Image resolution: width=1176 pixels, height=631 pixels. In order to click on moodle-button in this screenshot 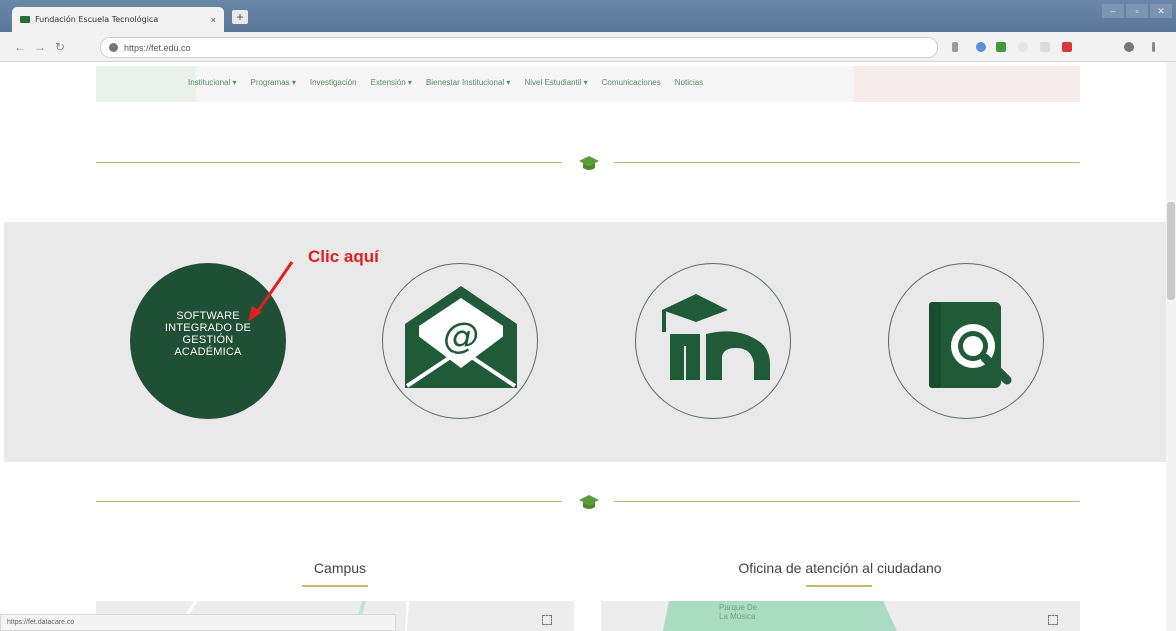, I will do `click(713, 341)`.